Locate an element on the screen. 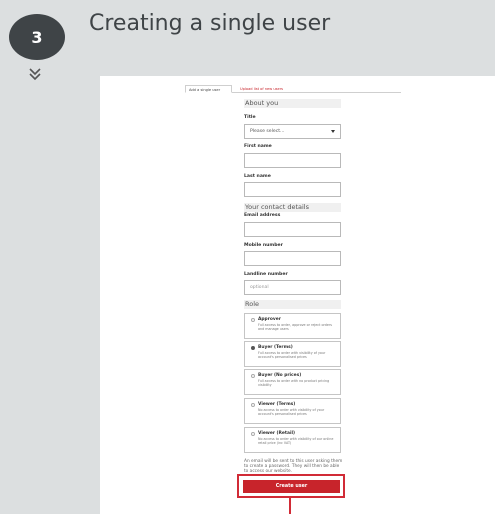  email-label: Email address is located at coordinates (262, 215).